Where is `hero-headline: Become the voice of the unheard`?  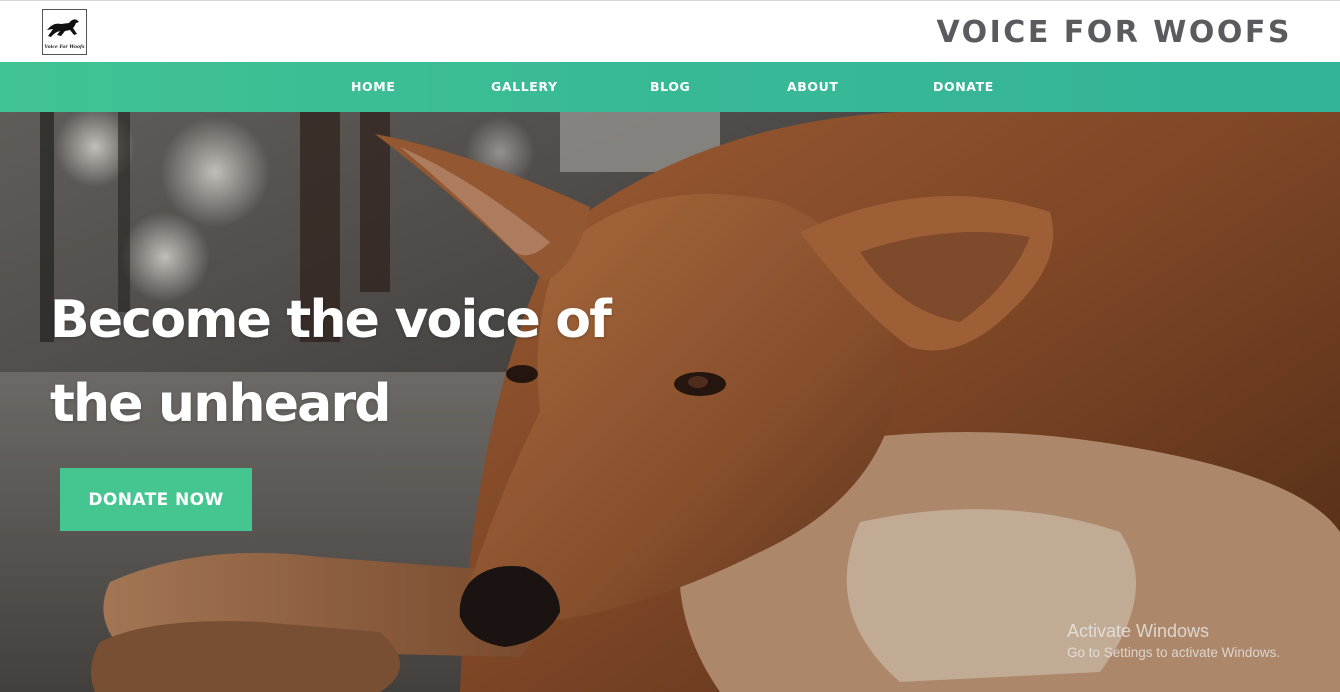
hero-headline: Become the voice of the unheard is located at coordinates (370, 362).